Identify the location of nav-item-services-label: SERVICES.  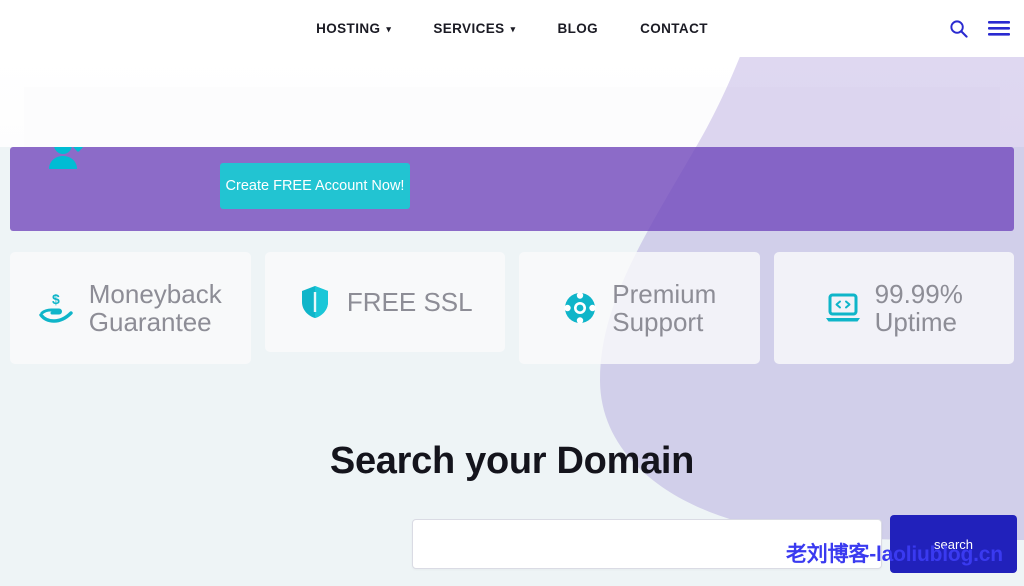
(469, 28).